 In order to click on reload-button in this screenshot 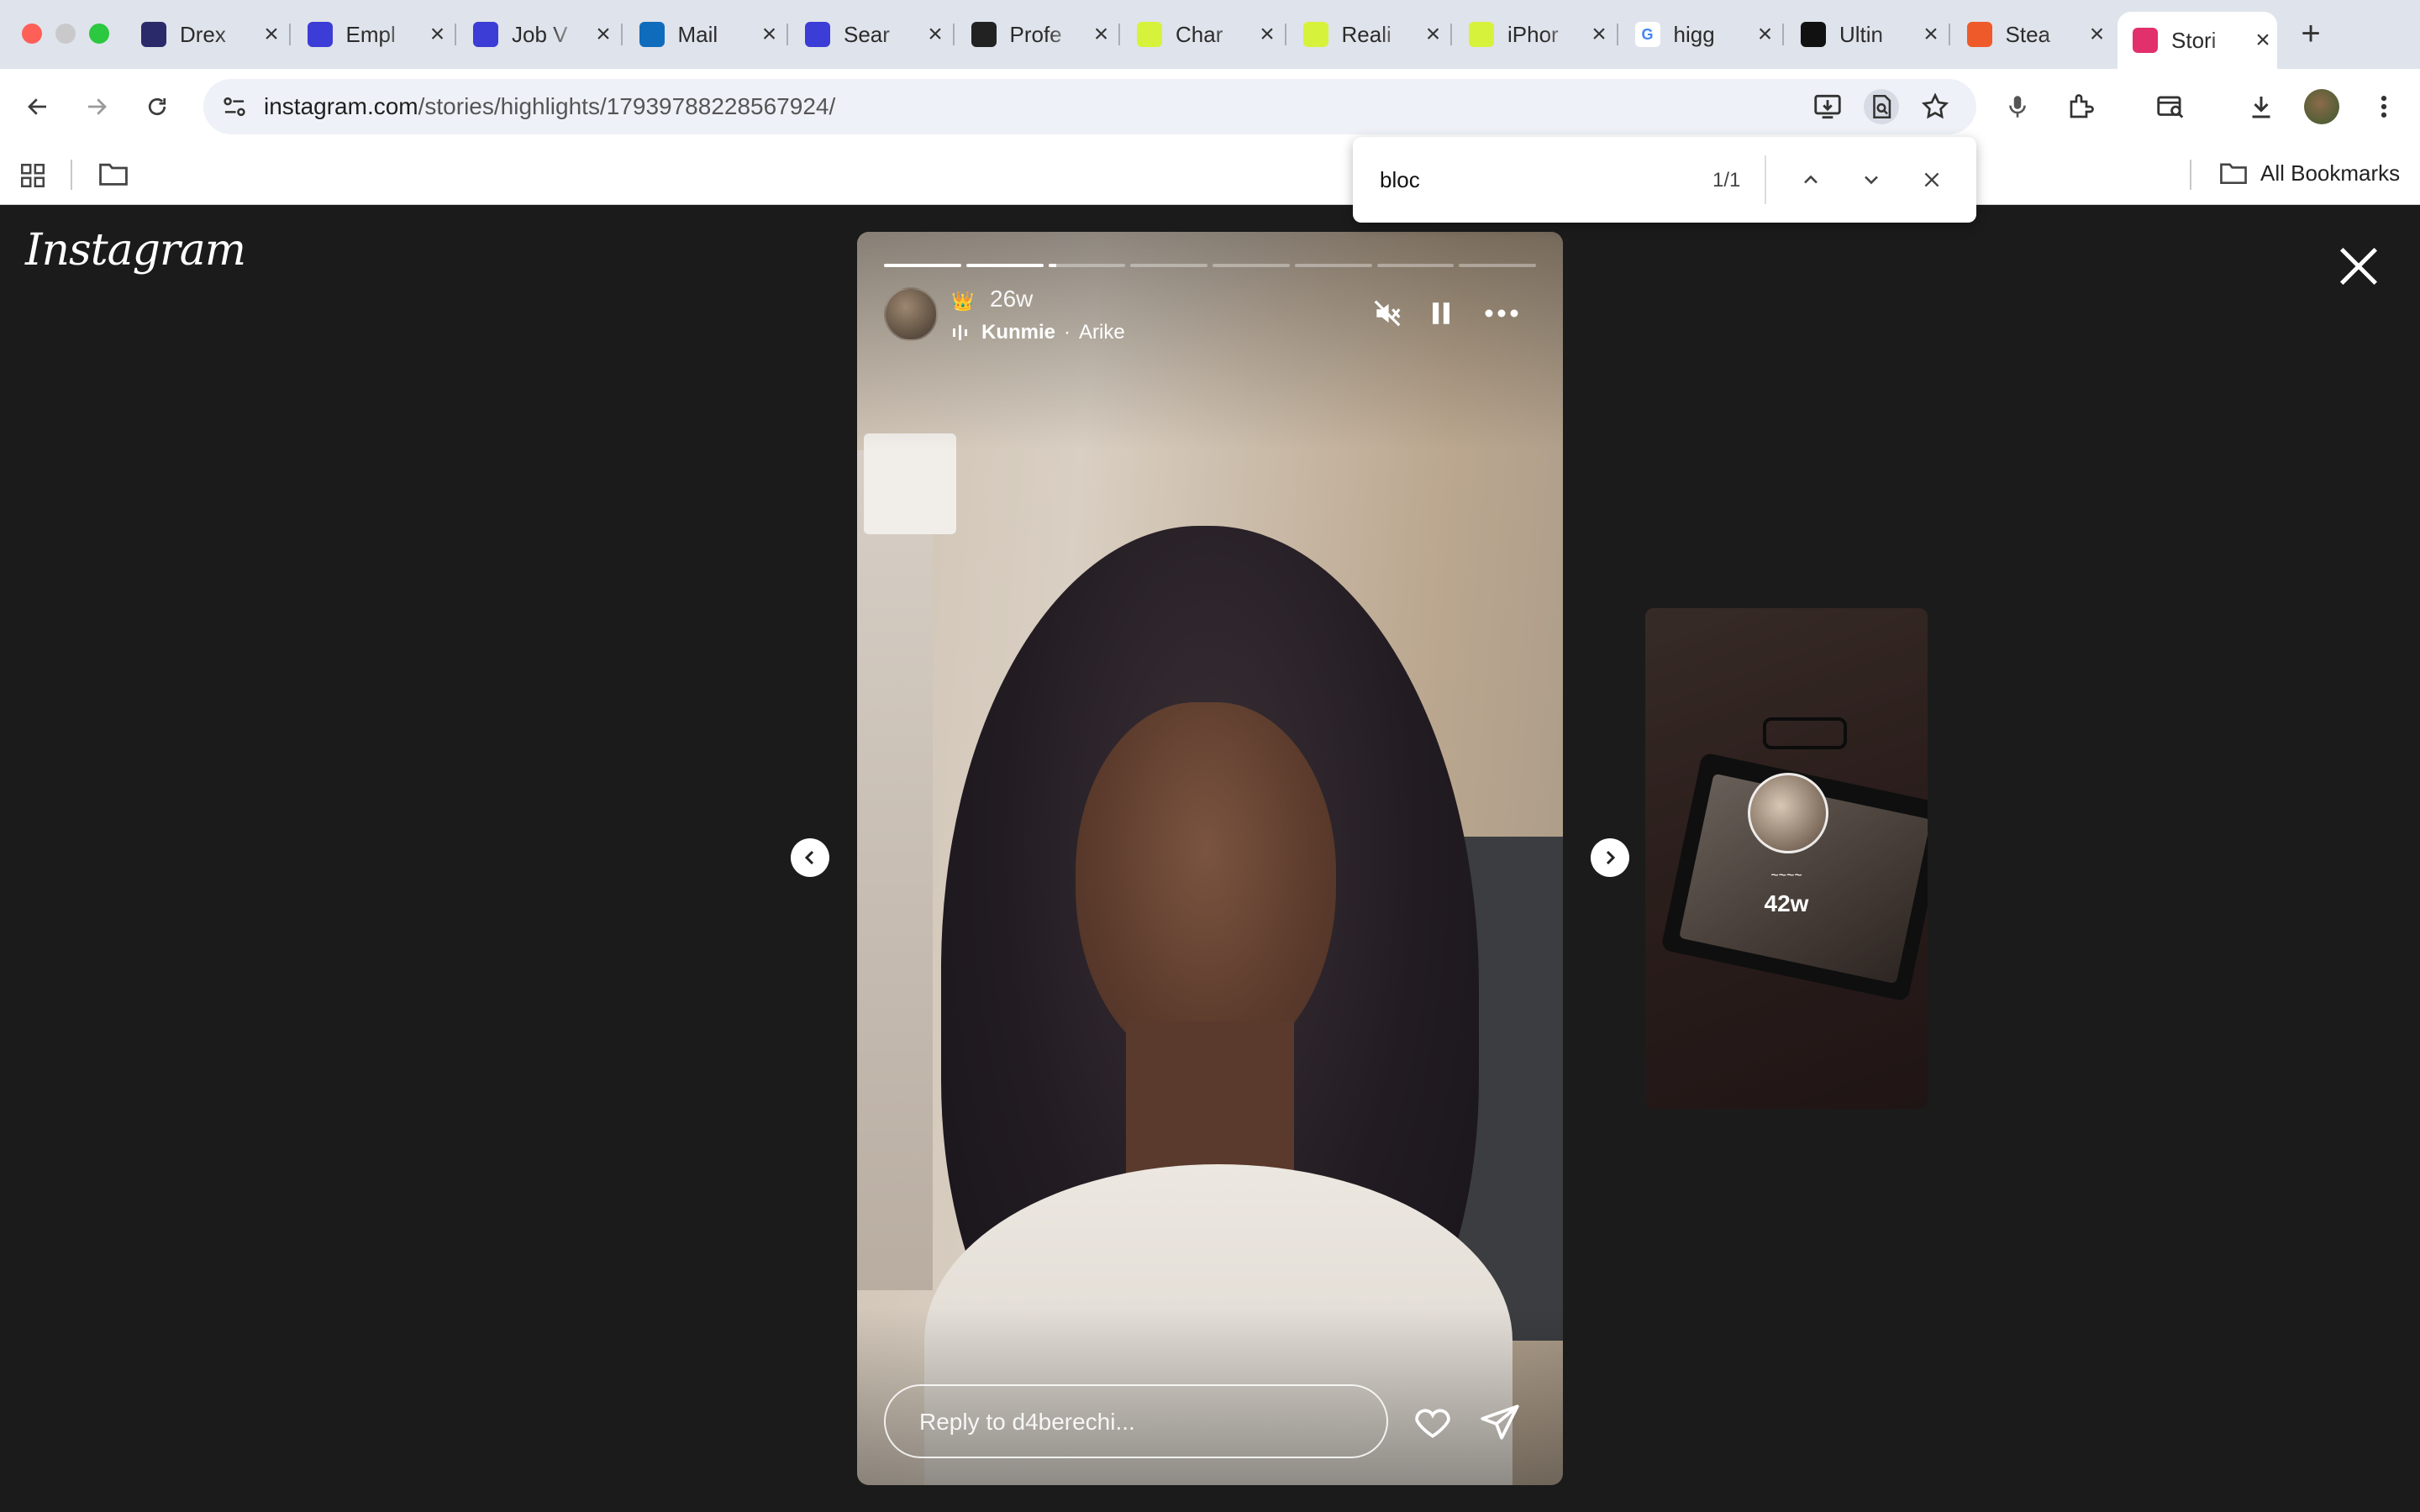, I will do `click(157, 106)`.